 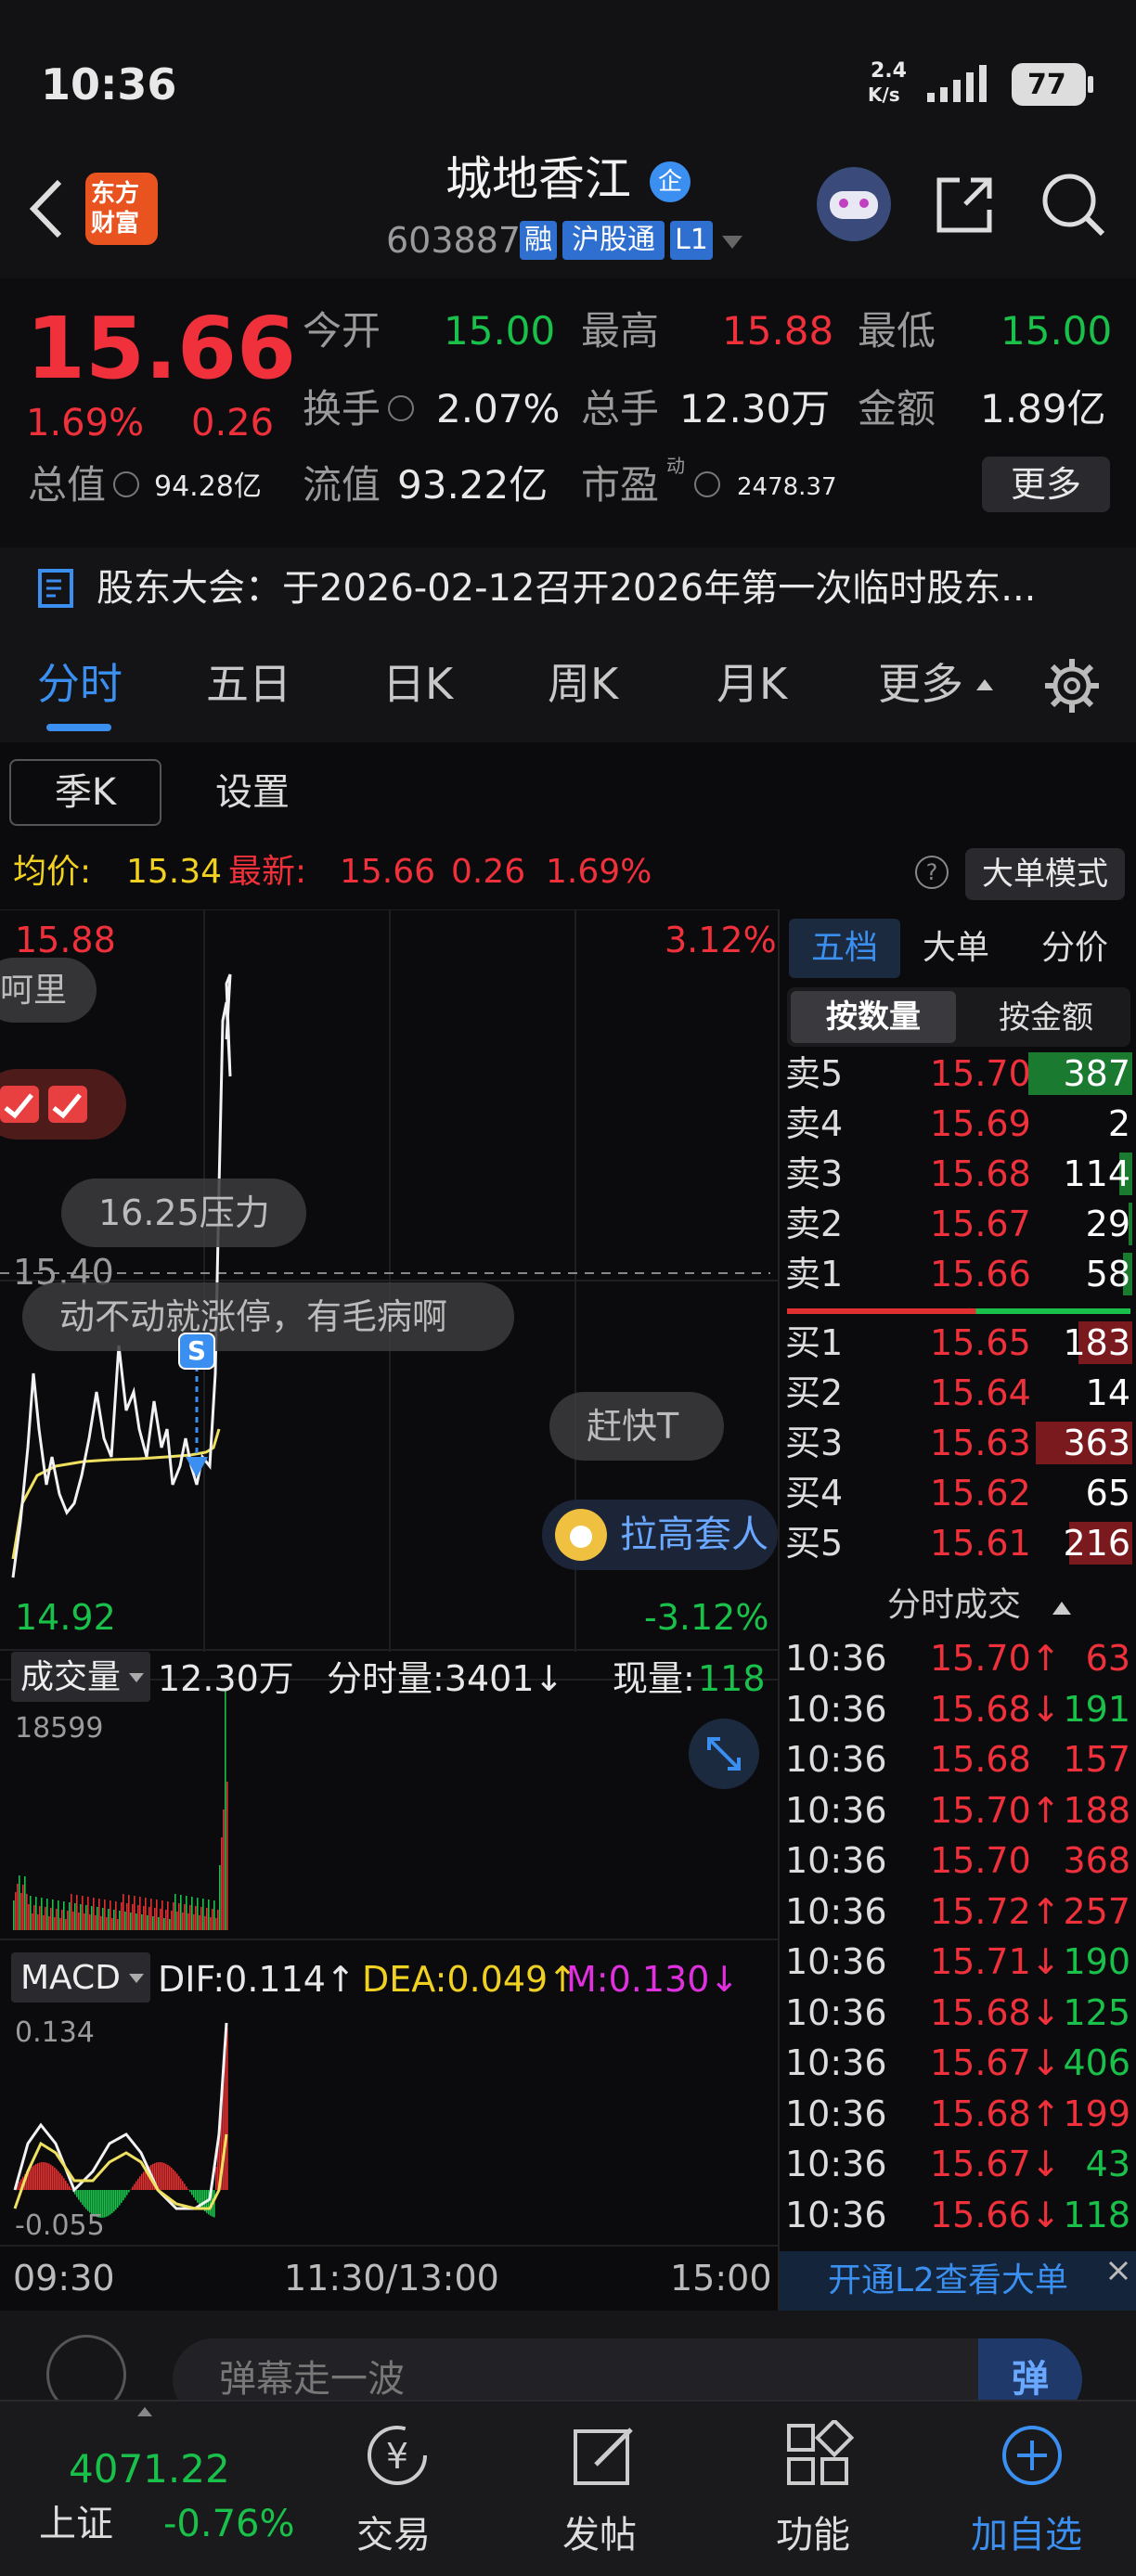 What do you see at coordinates (46, 208) in the screenshot?
I see `back-arrow-icon` at bounding box center [46, 208].